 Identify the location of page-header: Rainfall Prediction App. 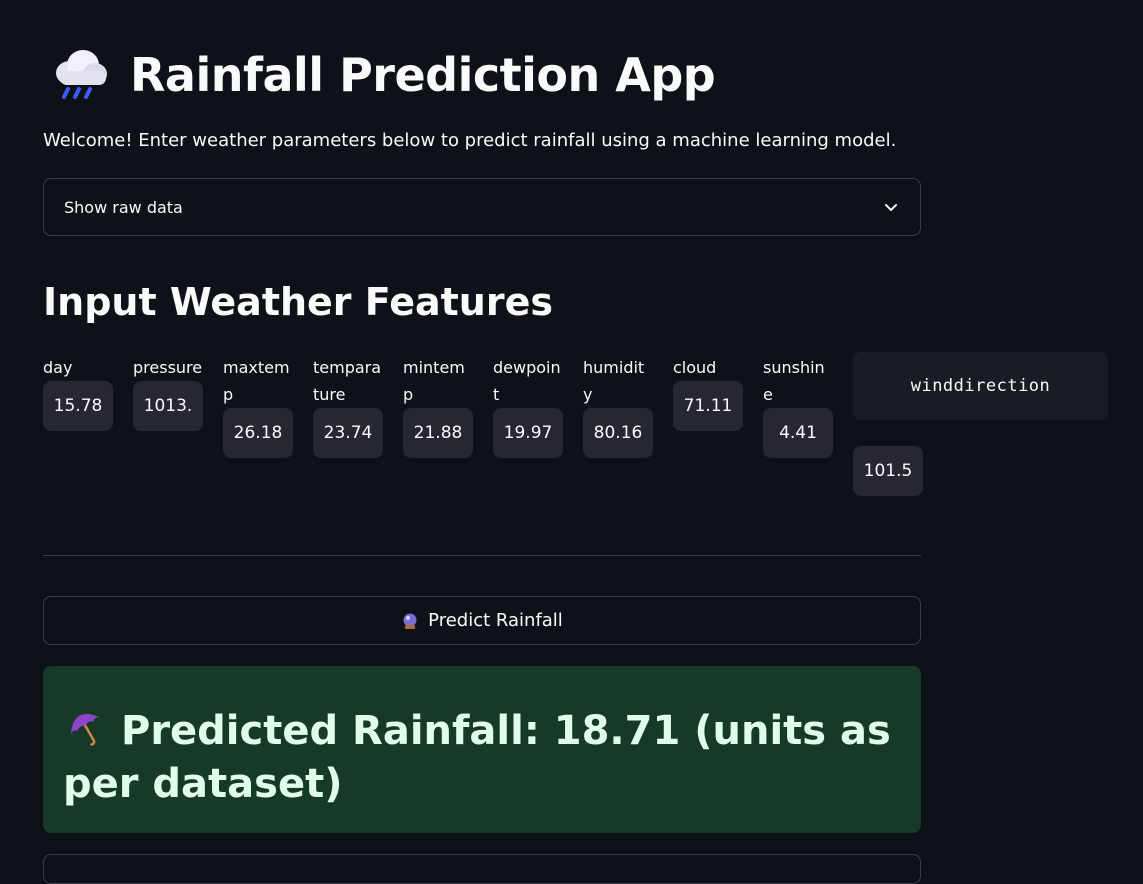
(383, 75).